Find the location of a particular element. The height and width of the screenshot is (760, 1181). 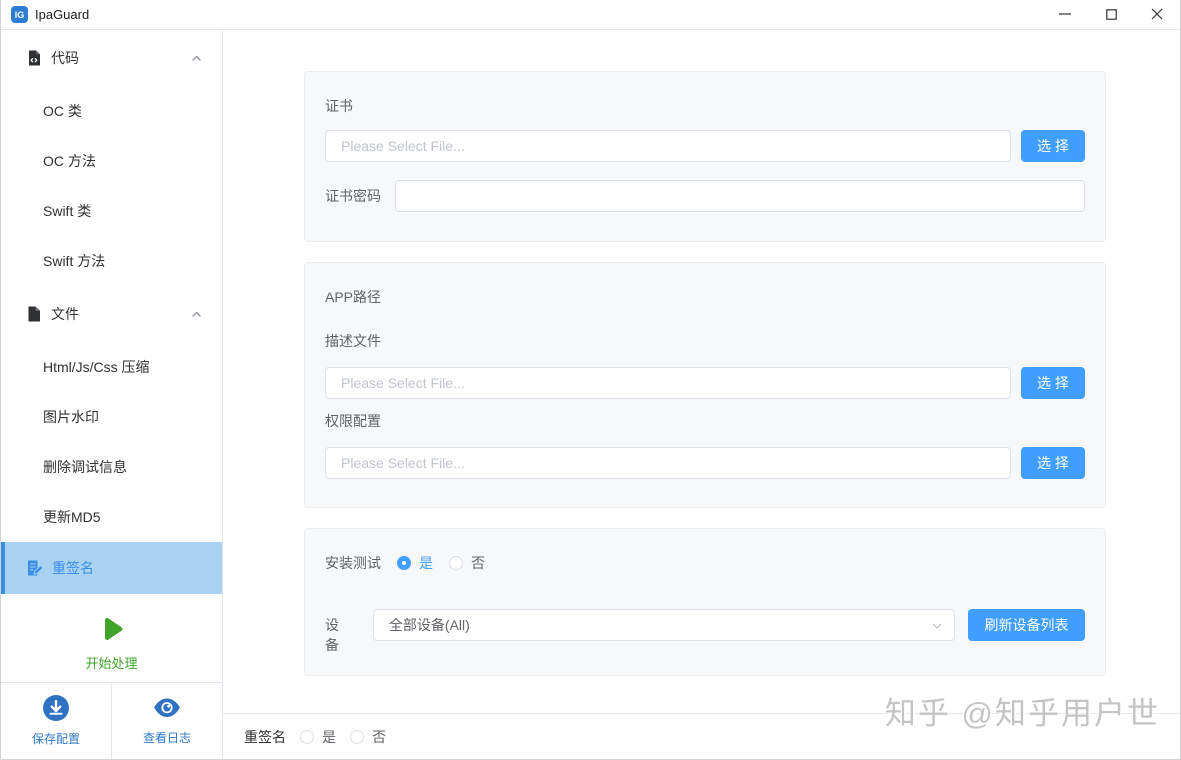

close-button is located at coordinates (1157, 14).